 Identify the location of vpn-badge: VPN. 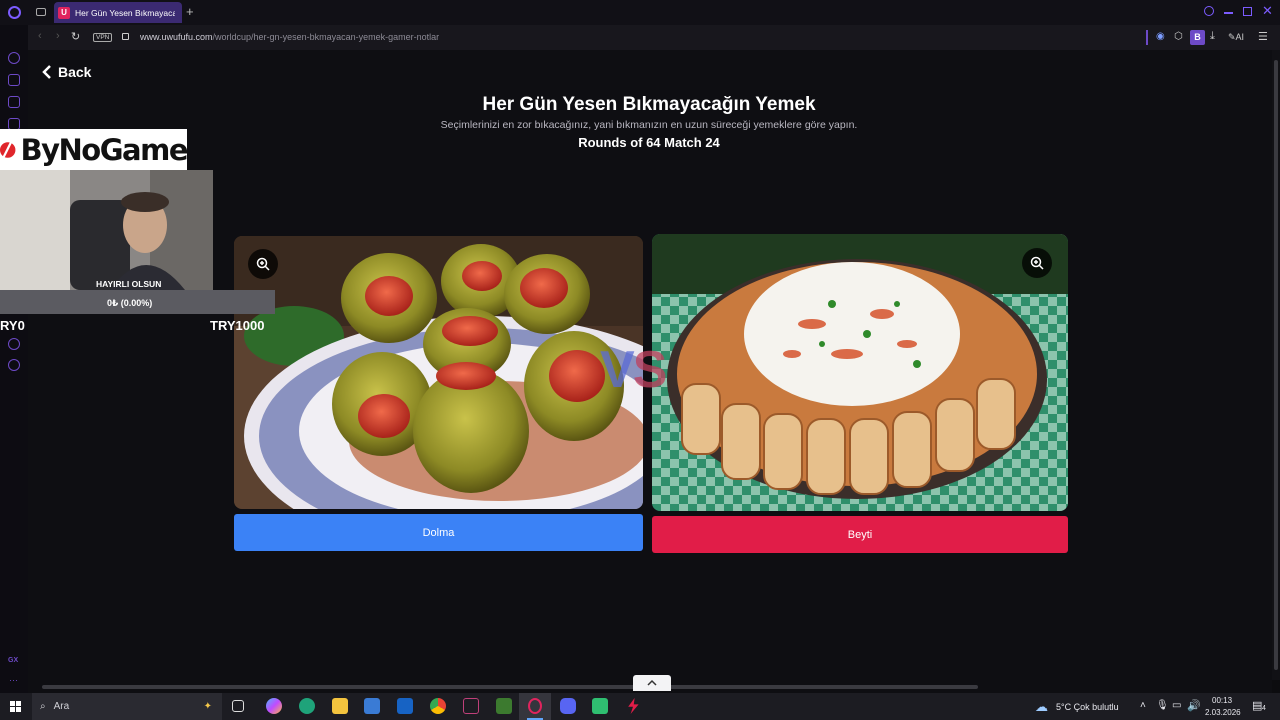
(103, 37).